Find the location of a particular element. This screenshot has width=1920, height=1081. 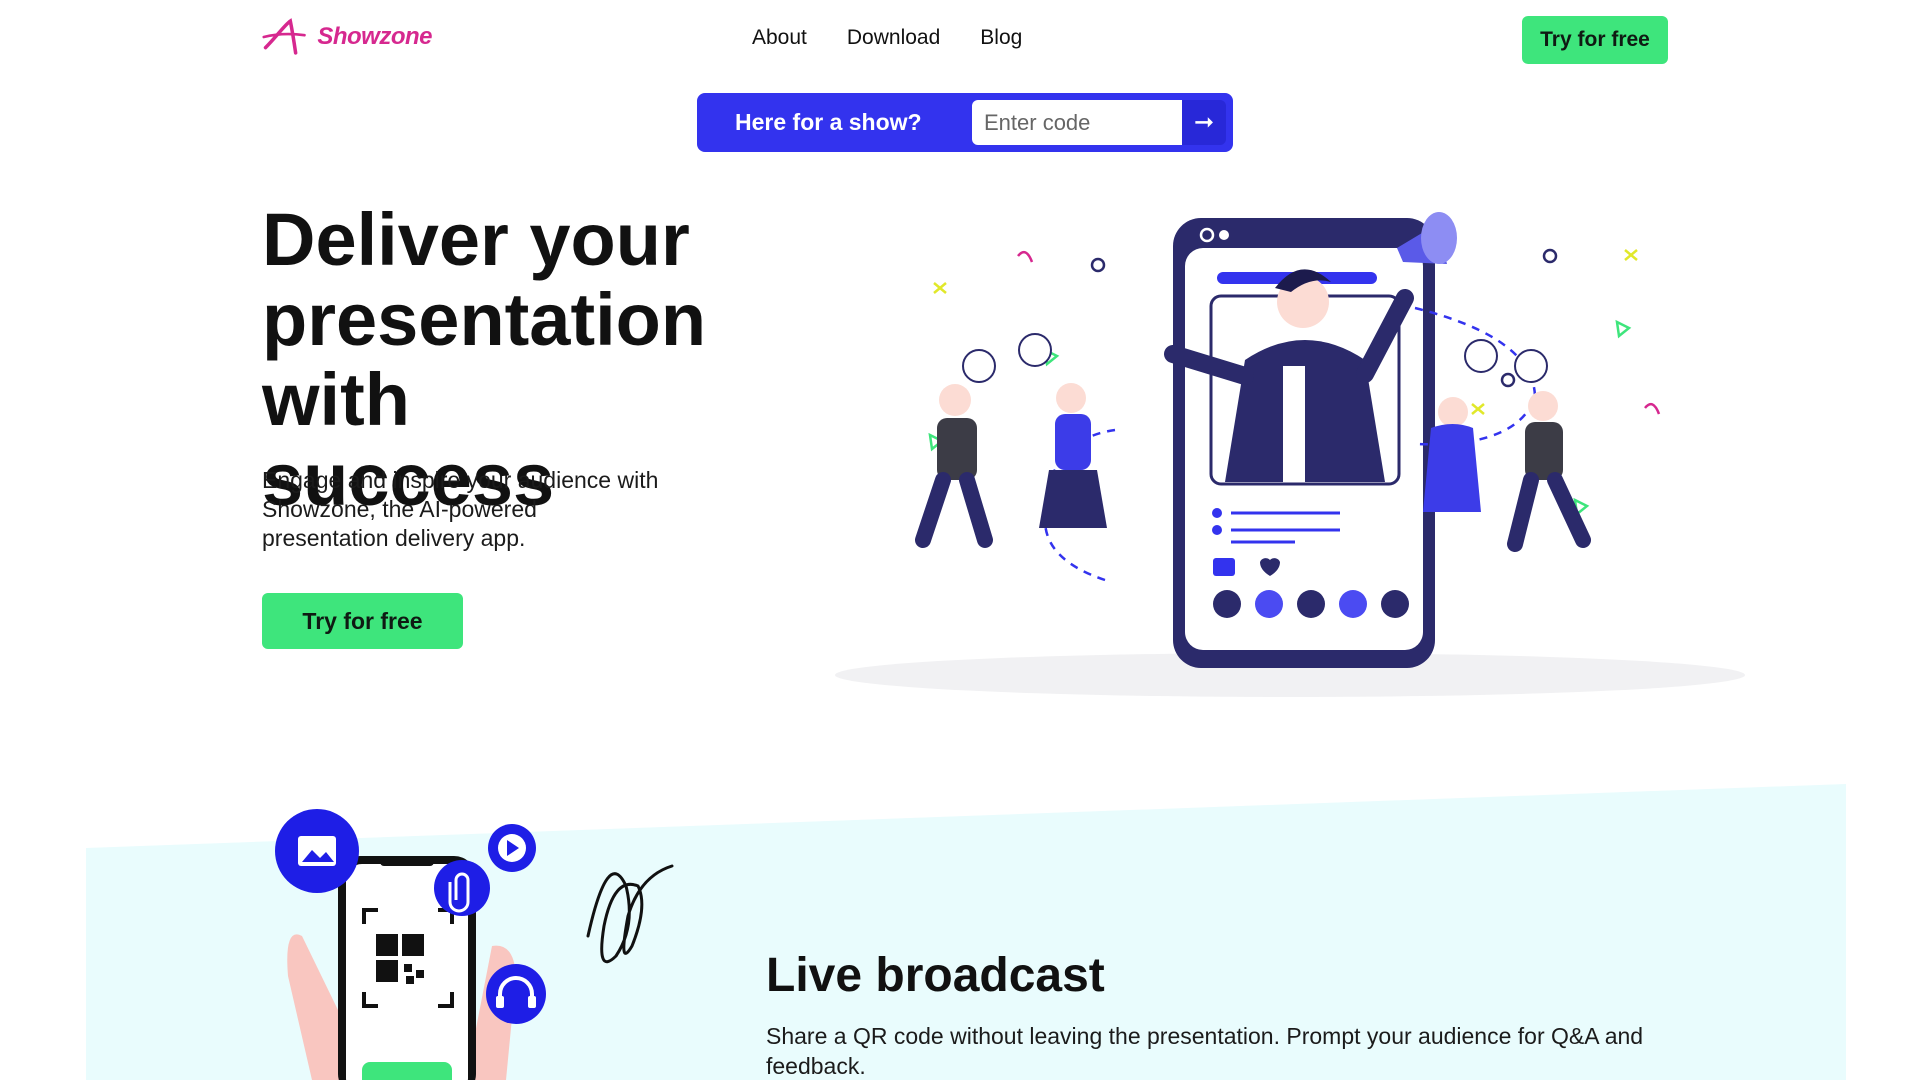

logo: Showzone is located at coordinates (347, 37).